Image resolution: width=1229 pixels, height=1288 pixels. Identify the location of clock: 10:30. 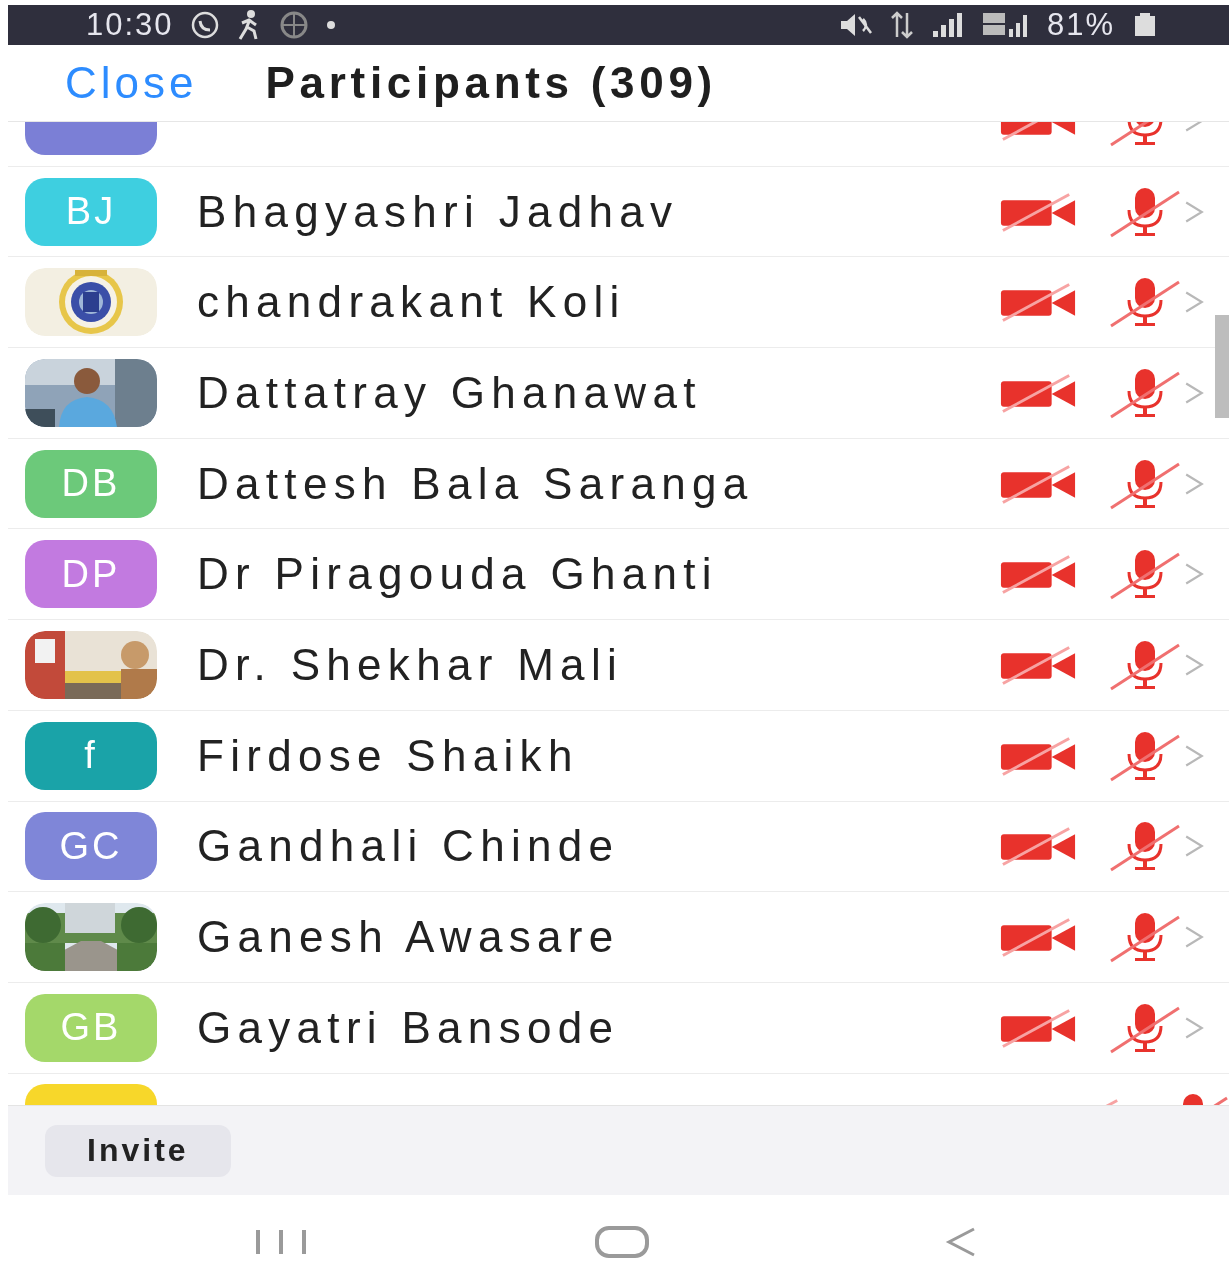
(130, 25).